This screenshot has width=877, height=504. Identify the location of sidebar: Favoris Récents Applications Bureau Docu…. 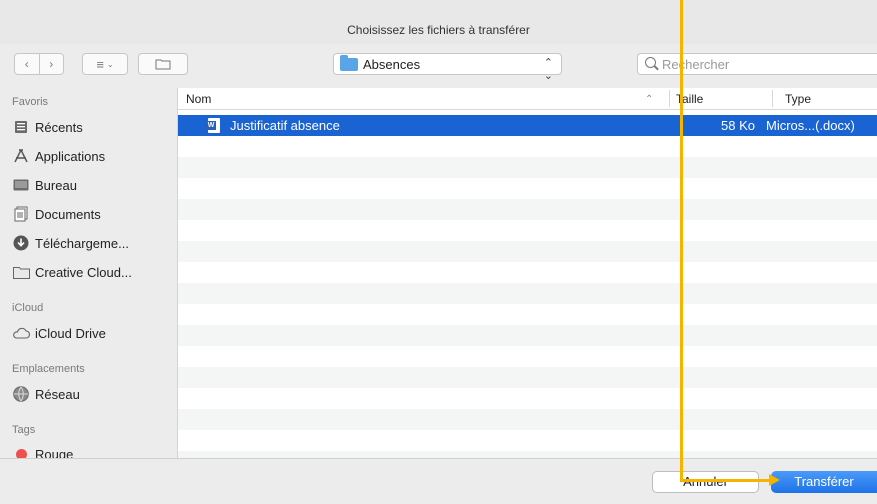
(88, 273).